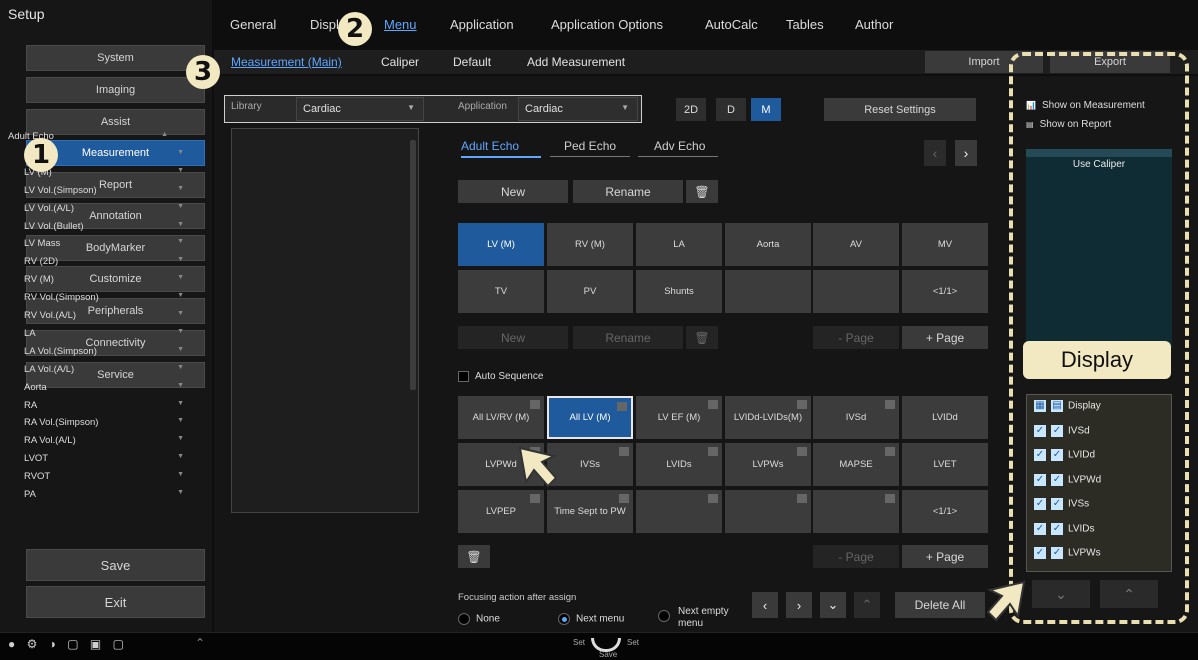  I want to click on group-cell: RV (M), so click(590, 244).